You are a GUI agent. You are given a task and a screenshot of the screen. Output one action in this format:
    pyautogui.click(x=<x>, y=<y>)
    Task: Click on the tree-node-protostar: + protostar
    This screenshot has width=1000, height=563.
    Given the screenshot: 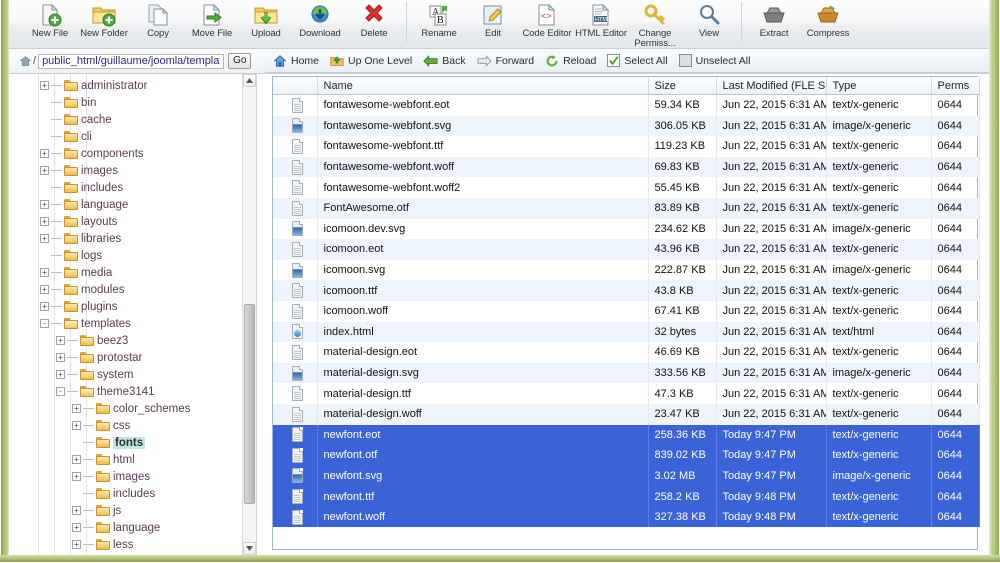 What is the action you would take?
    pyautogui.click(x=126, y=357)
    